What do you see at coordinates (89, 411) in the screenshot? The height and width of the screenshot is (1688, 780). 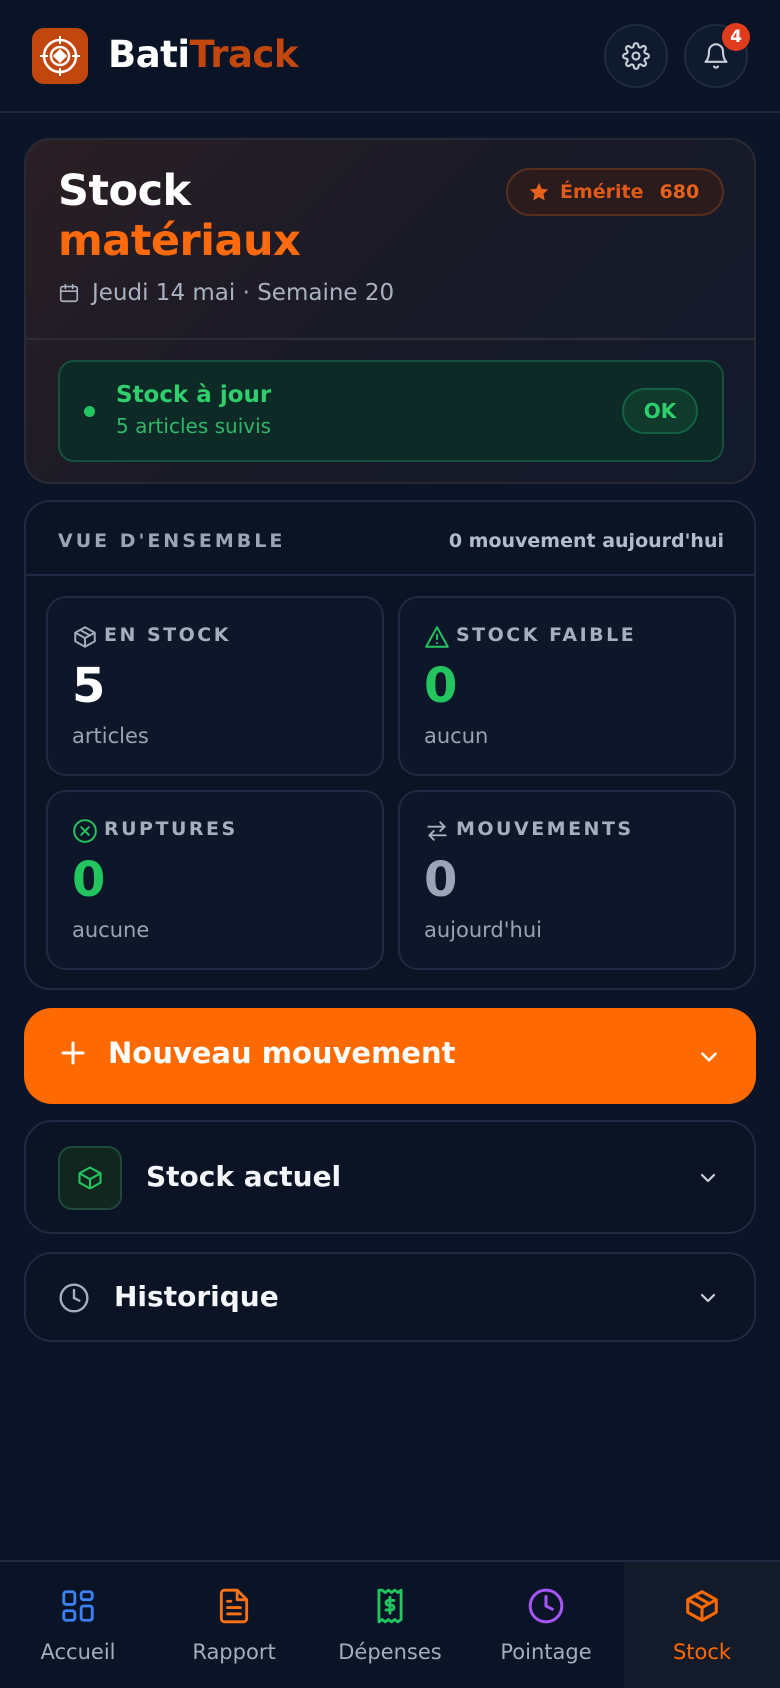 I see `status-dot-icon` at bounding box center [89, 411].